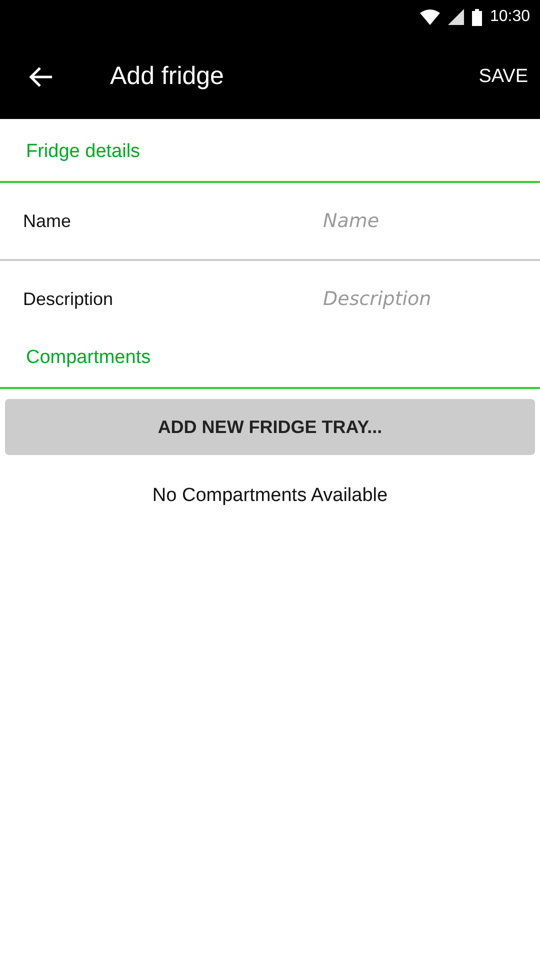 This screenshot has height=960, width=540. Describe the element at coordinates (270, 496) in the screenshot. I see `empty-message: No Compartments Available` at that location.